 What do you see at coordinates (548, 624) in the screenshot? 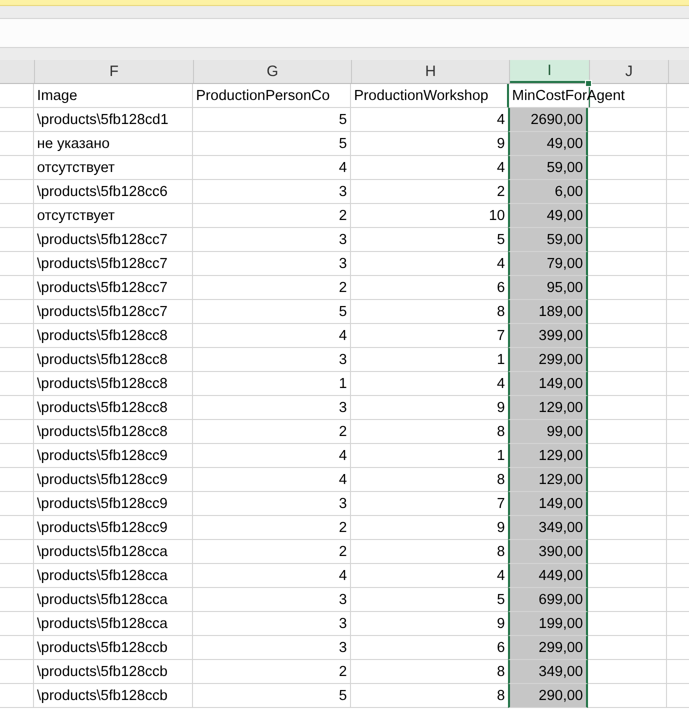
I see `table-cell: 199,00` at bounding box center [548, 624].